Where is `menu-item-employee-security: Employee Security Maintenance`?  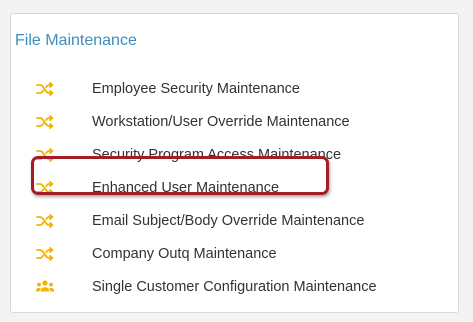
menu-item-employee-security: Employee Security Maintenance is located at coordinates (234, 88).